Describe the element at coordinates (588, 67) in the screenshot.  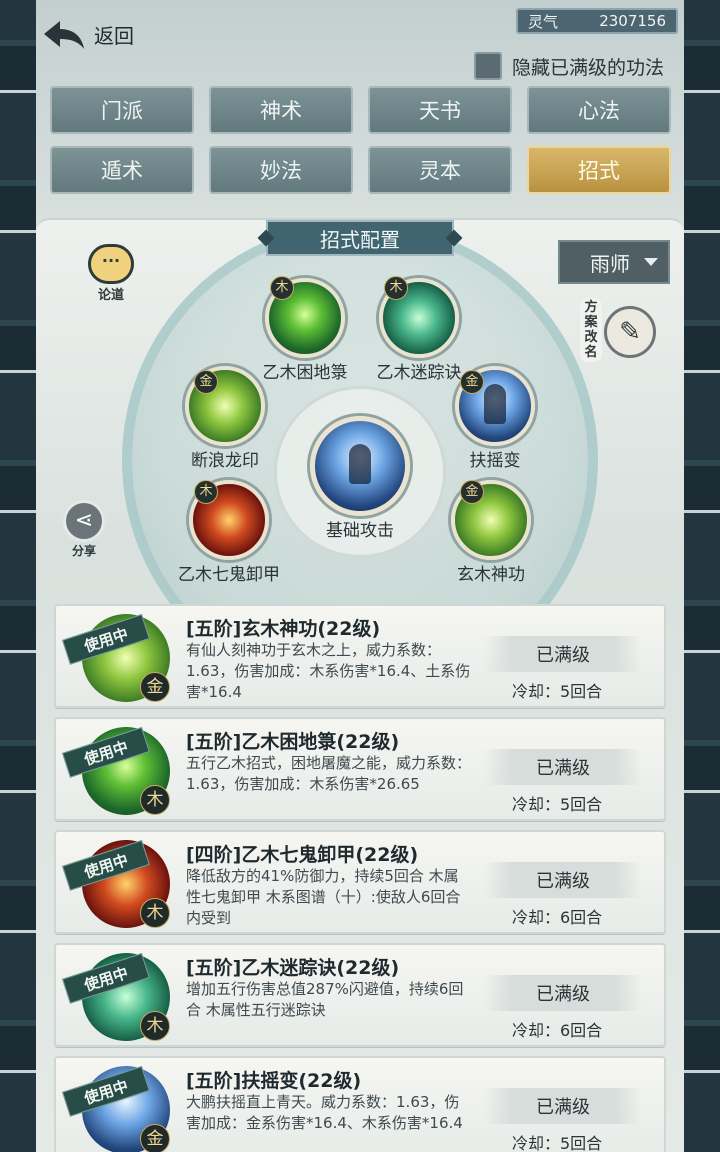
I see `hide-maxed-label: 隐藏已满级的功法` at that location.